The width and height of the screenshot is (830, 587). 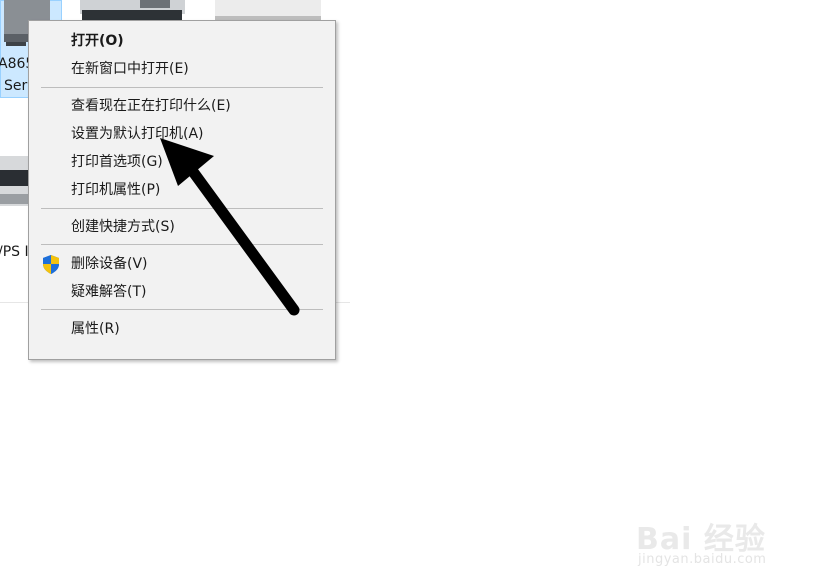 I want to click on watermark: Bai 经验 jingyan.baidu.com, so click(x=726, y=537).